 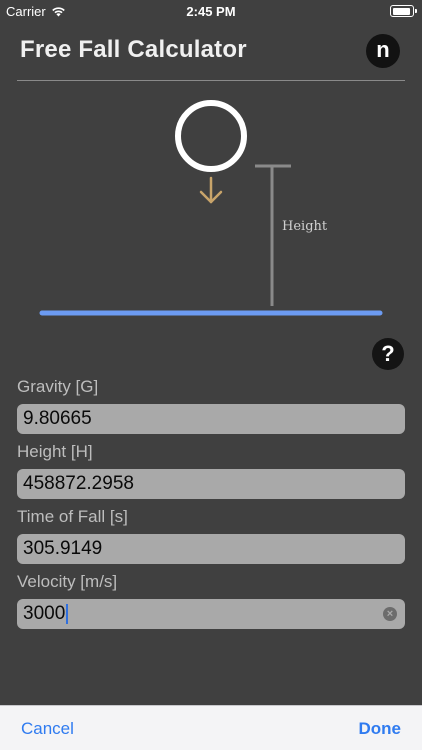 What do you see at coordinates (72, 516) in the screenshot?
I see `time-of-fall-label: Time of Fall [s]` at bounding box center [72, 516].